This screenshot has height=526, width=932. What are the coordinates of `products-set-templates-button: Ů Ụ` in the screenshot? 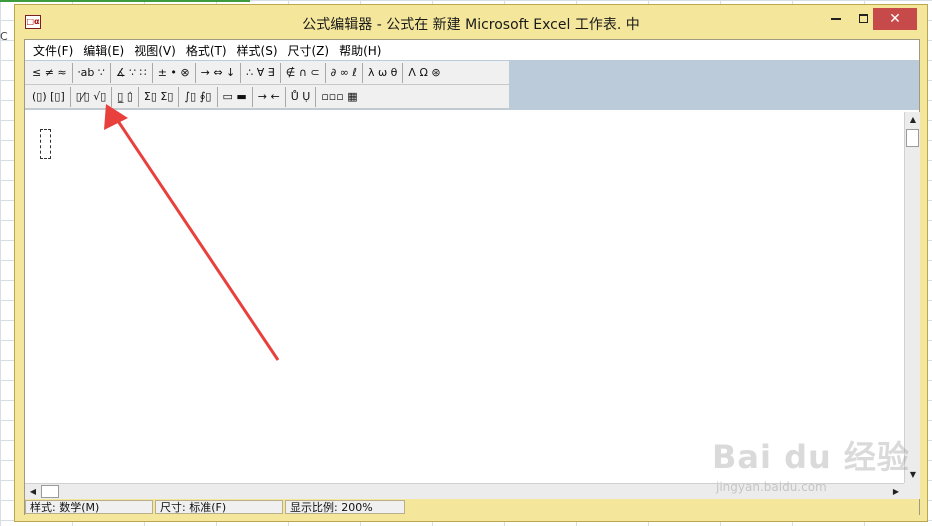 It's located at (301, 96).